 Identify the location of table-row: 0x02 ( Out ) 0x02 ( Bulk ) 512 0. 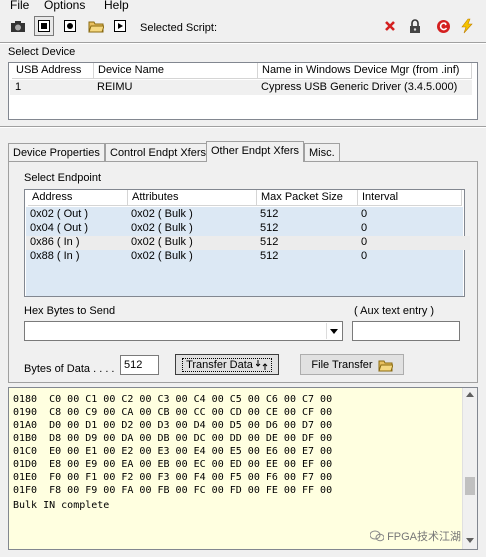
(248, 215).